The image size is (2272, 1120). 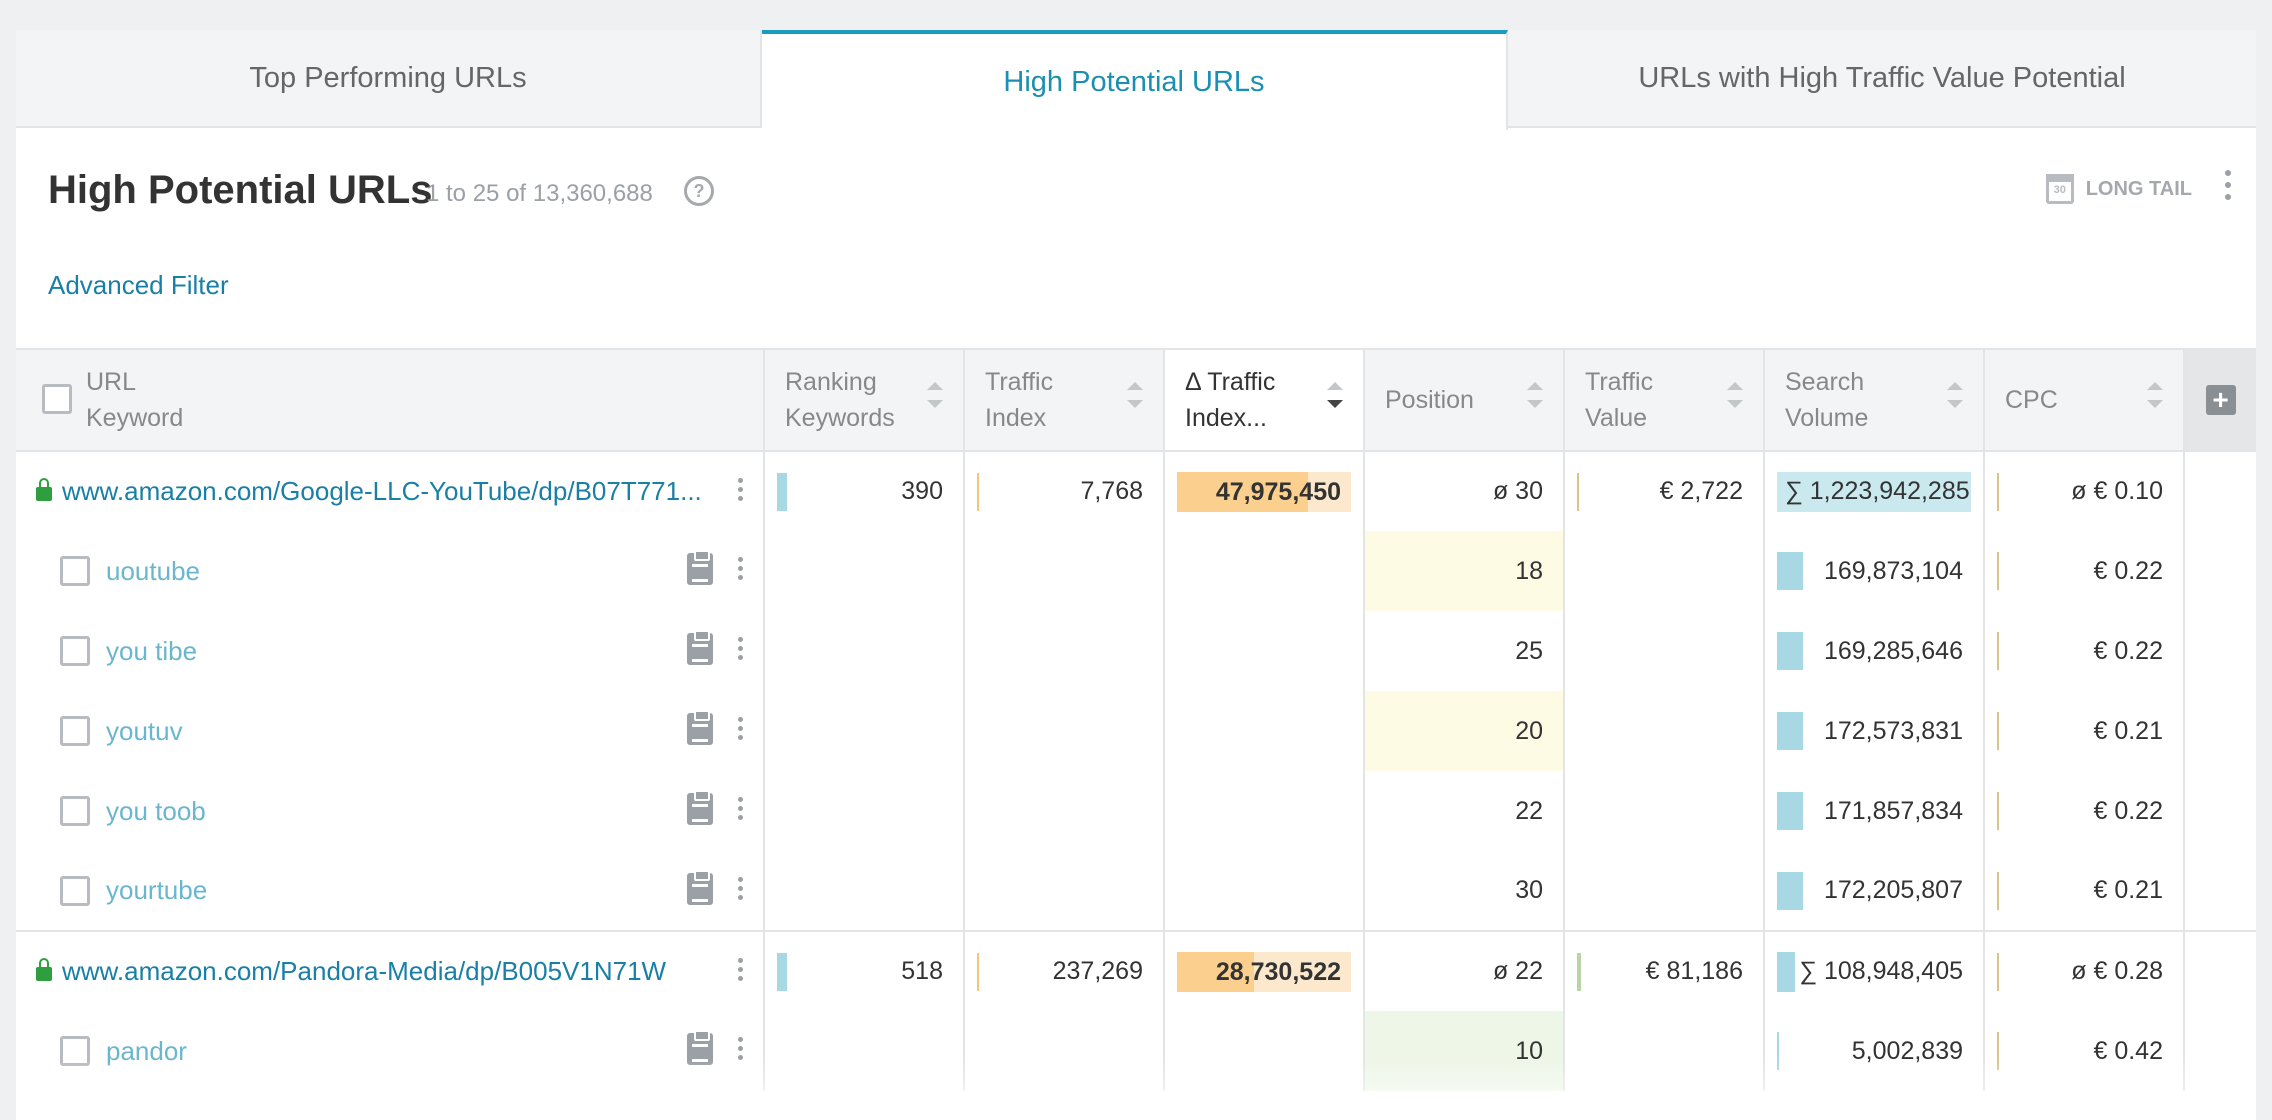 What do you see at coordinates (2031, 400) in the screenshot?
I see `col-cpc-label: CPC` at bounding box center [2031, 400].